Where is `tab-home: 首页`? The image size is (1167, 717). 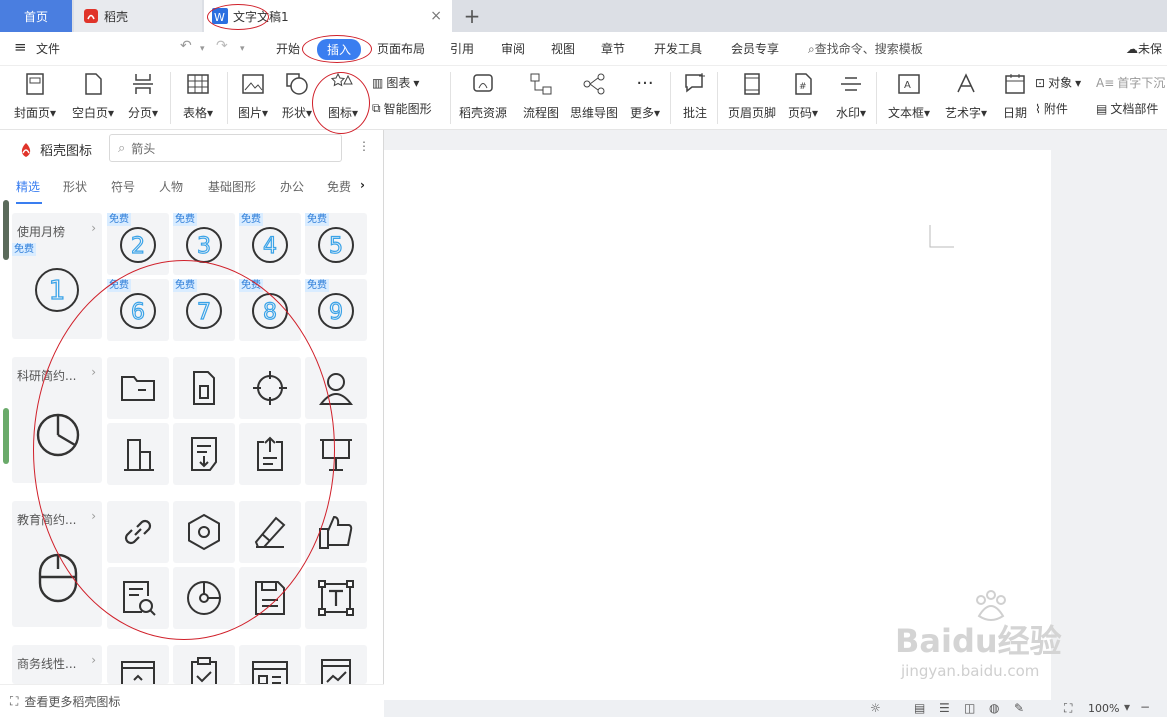
tab-home: 首页 is located at coordinates (36, 16).